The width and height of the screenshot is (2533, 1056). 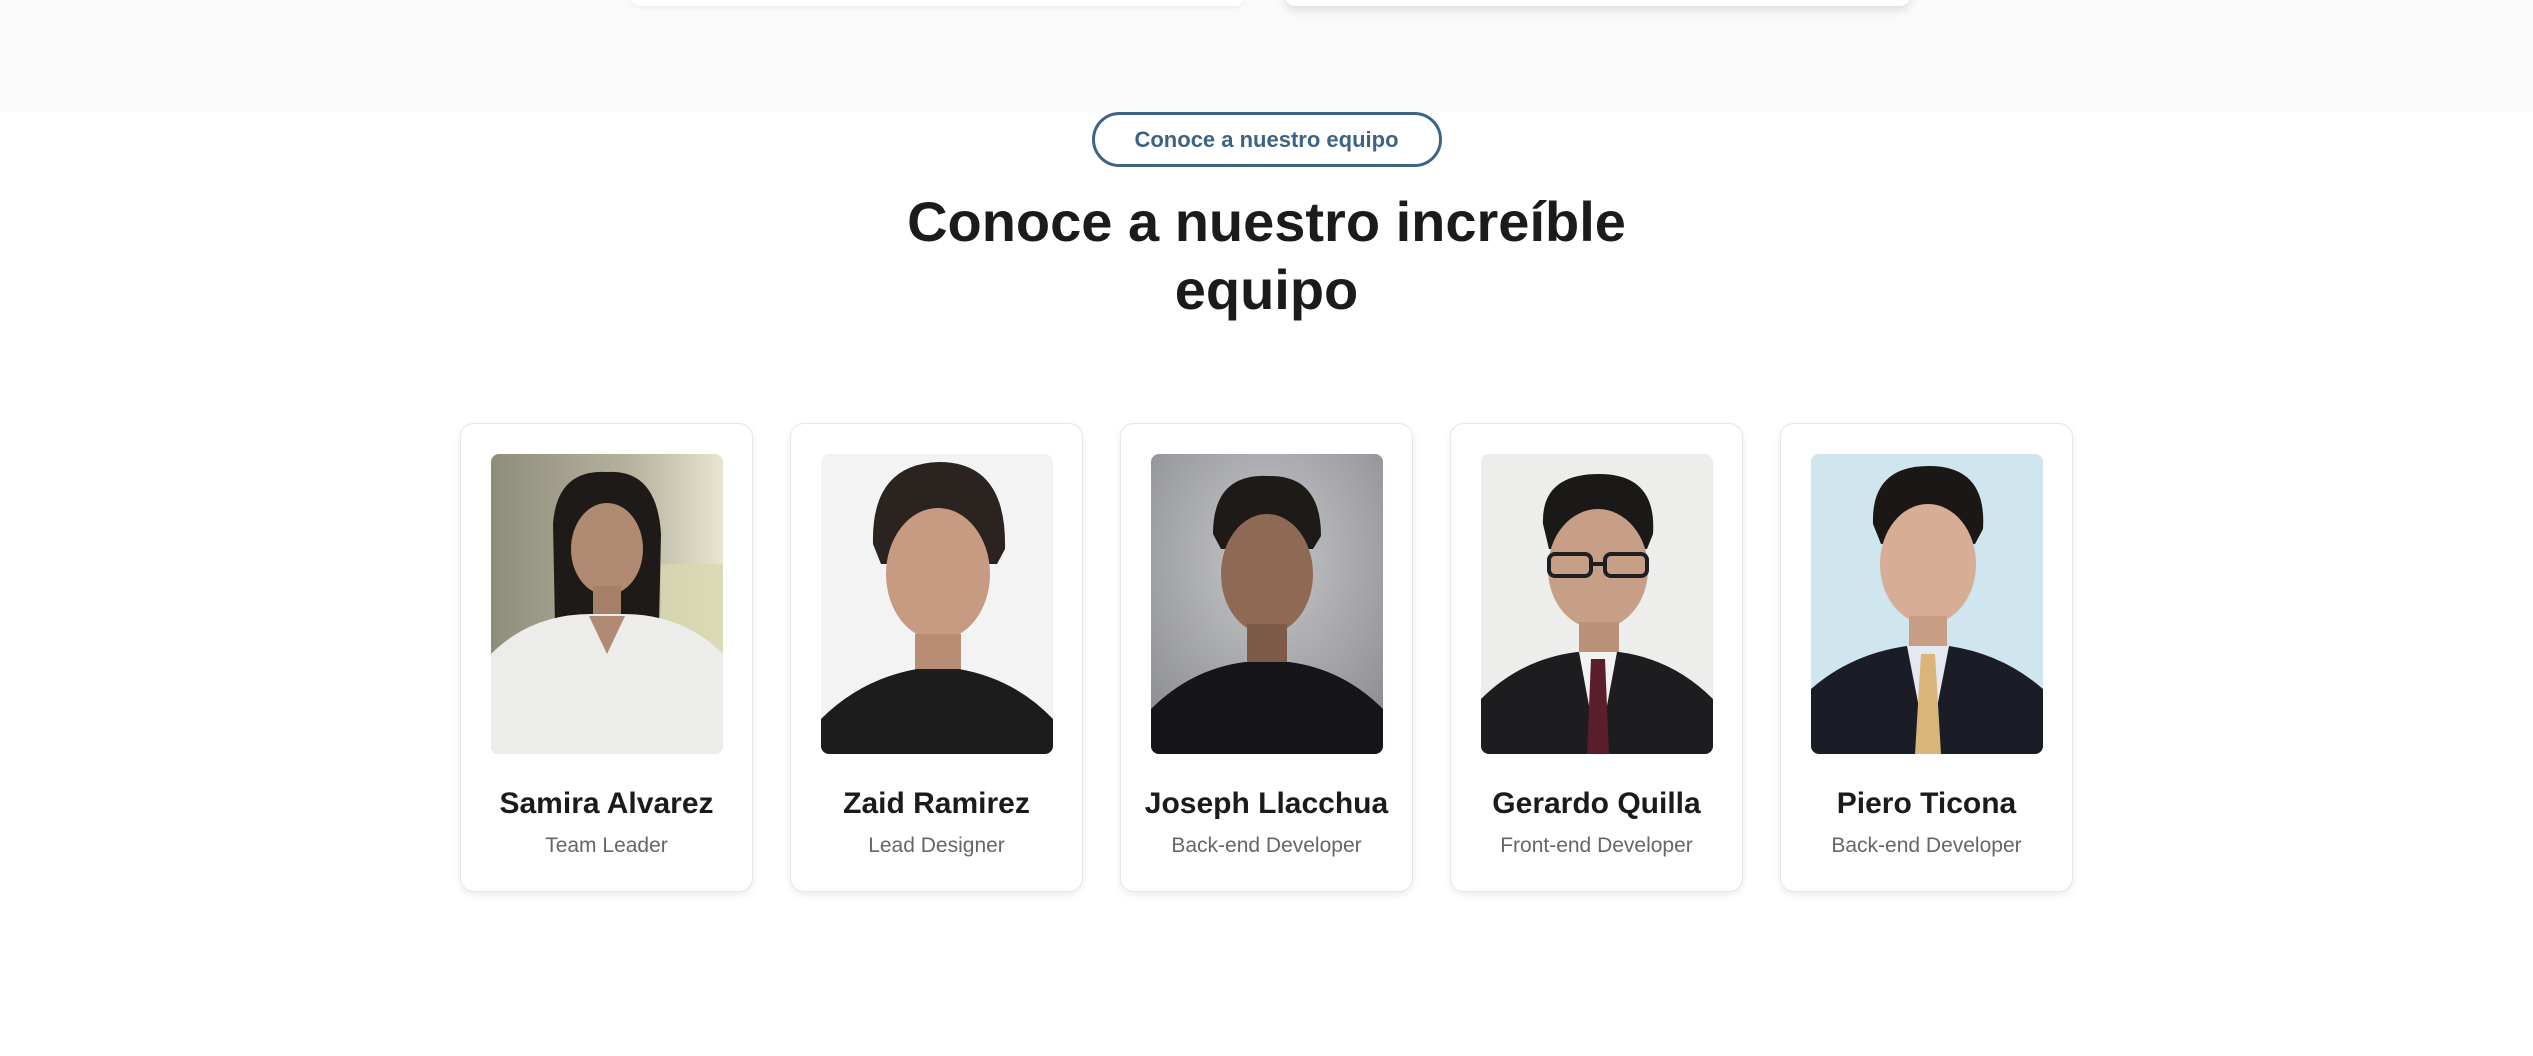 I want to click on member-name: Gerardo Quilla, so click(x=1596, y=803).